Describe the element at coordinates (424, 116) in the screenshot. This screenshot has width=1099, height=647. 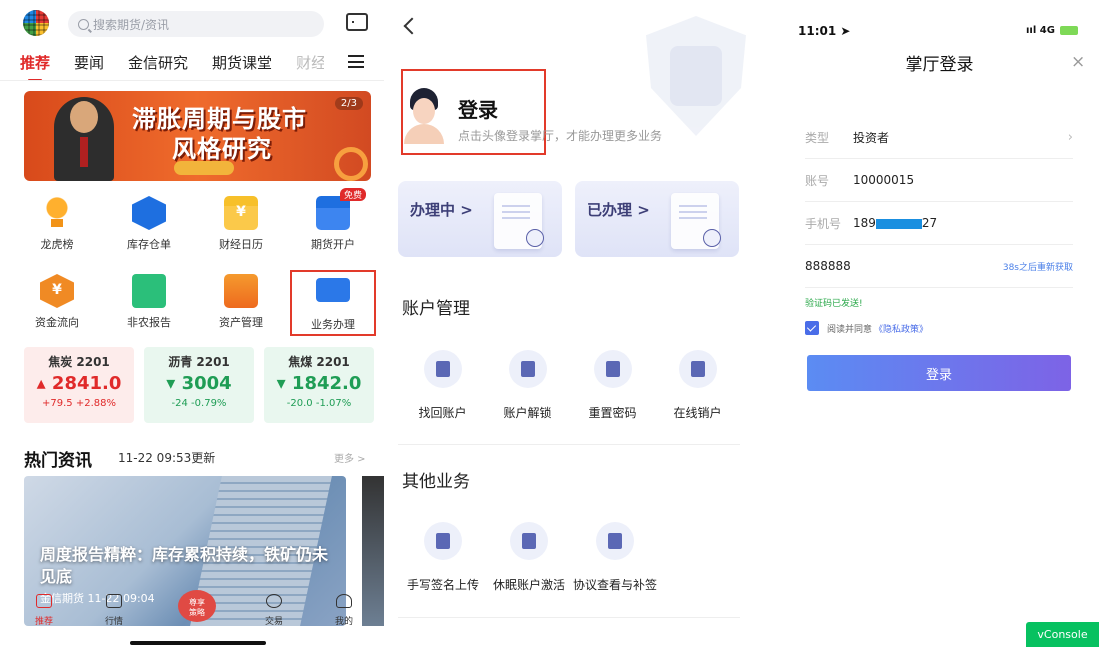
I see `avatar` at that location.